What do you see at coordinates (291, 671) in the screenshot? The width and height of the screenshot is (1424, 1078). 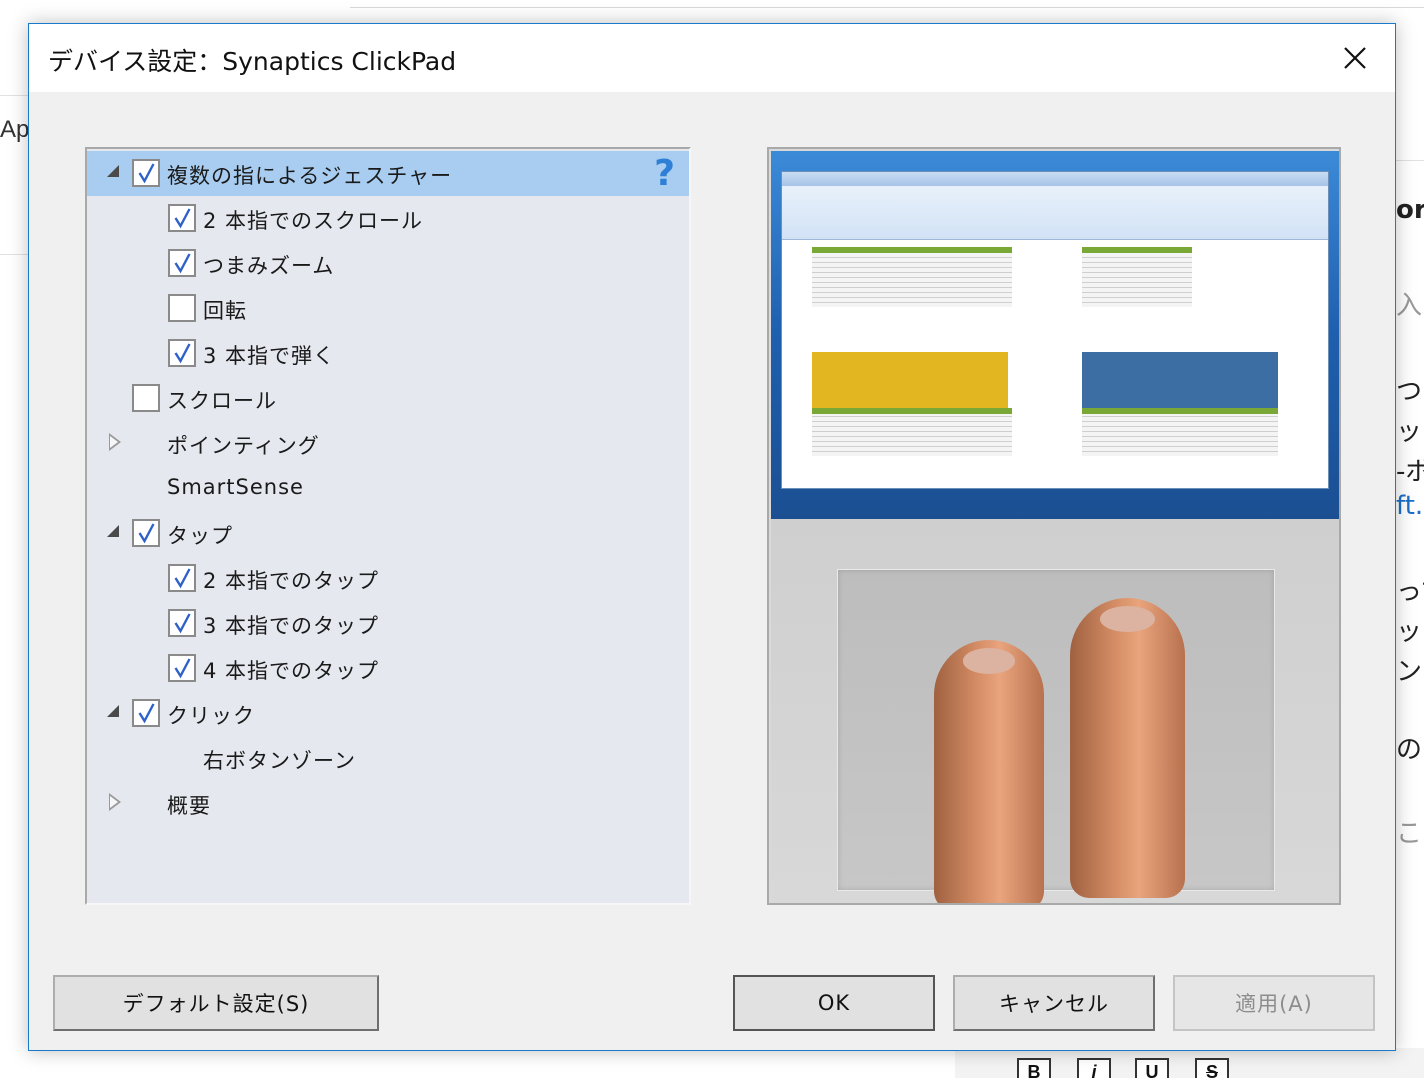 I see `tree-item-label: 4 本指でのタップ` at bounding box center [291, 671].